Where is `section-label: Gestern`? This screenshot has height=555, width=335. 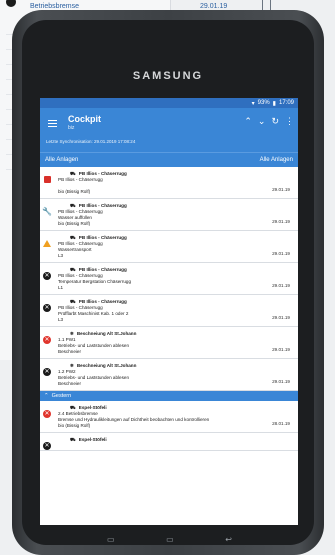 section-label: Gestern is located at coordinates (61, 396).